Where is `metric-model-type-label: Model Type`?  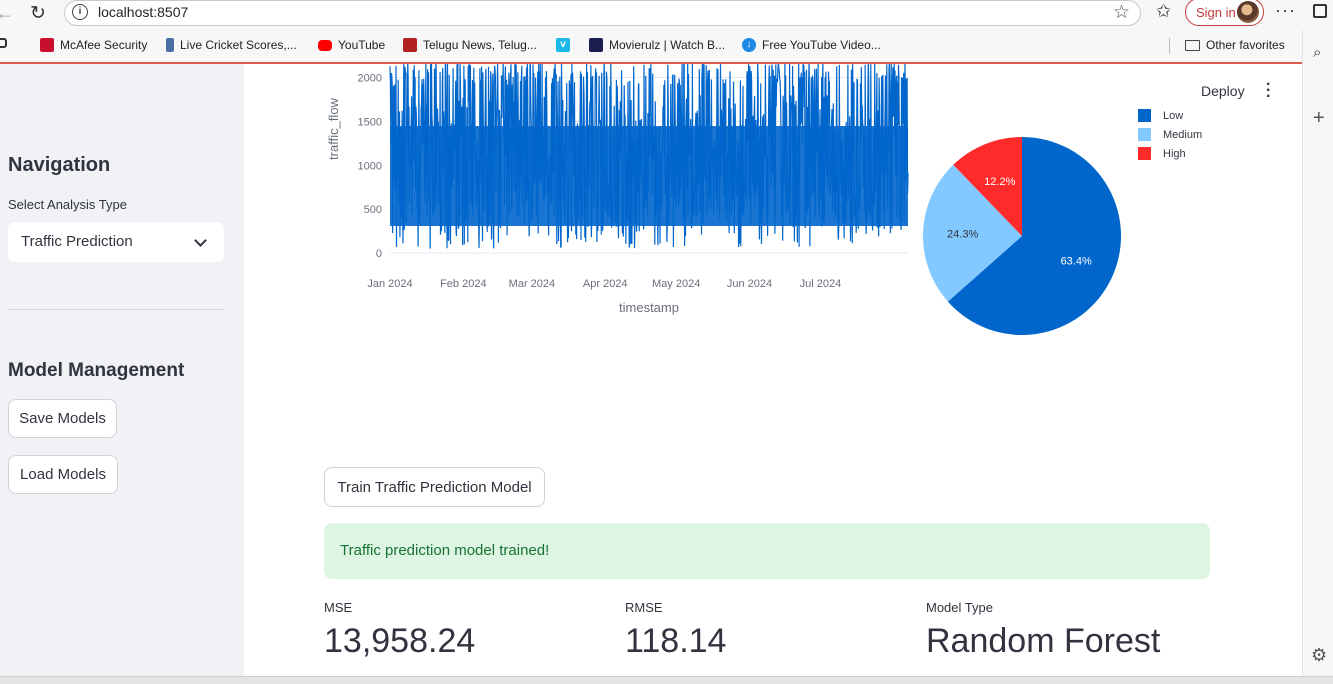
metric-model-type-label: Model Type is located at coordinates (959, 607).